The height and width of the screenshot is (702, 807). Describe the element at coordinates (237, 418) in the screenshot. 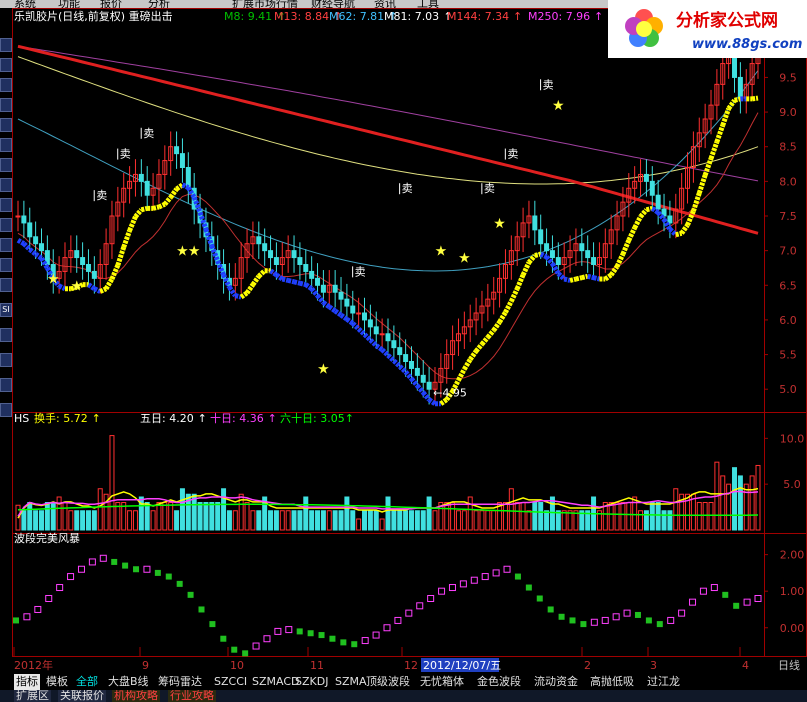

I see `volume-legend-2: 十日: 4.36` at that location.